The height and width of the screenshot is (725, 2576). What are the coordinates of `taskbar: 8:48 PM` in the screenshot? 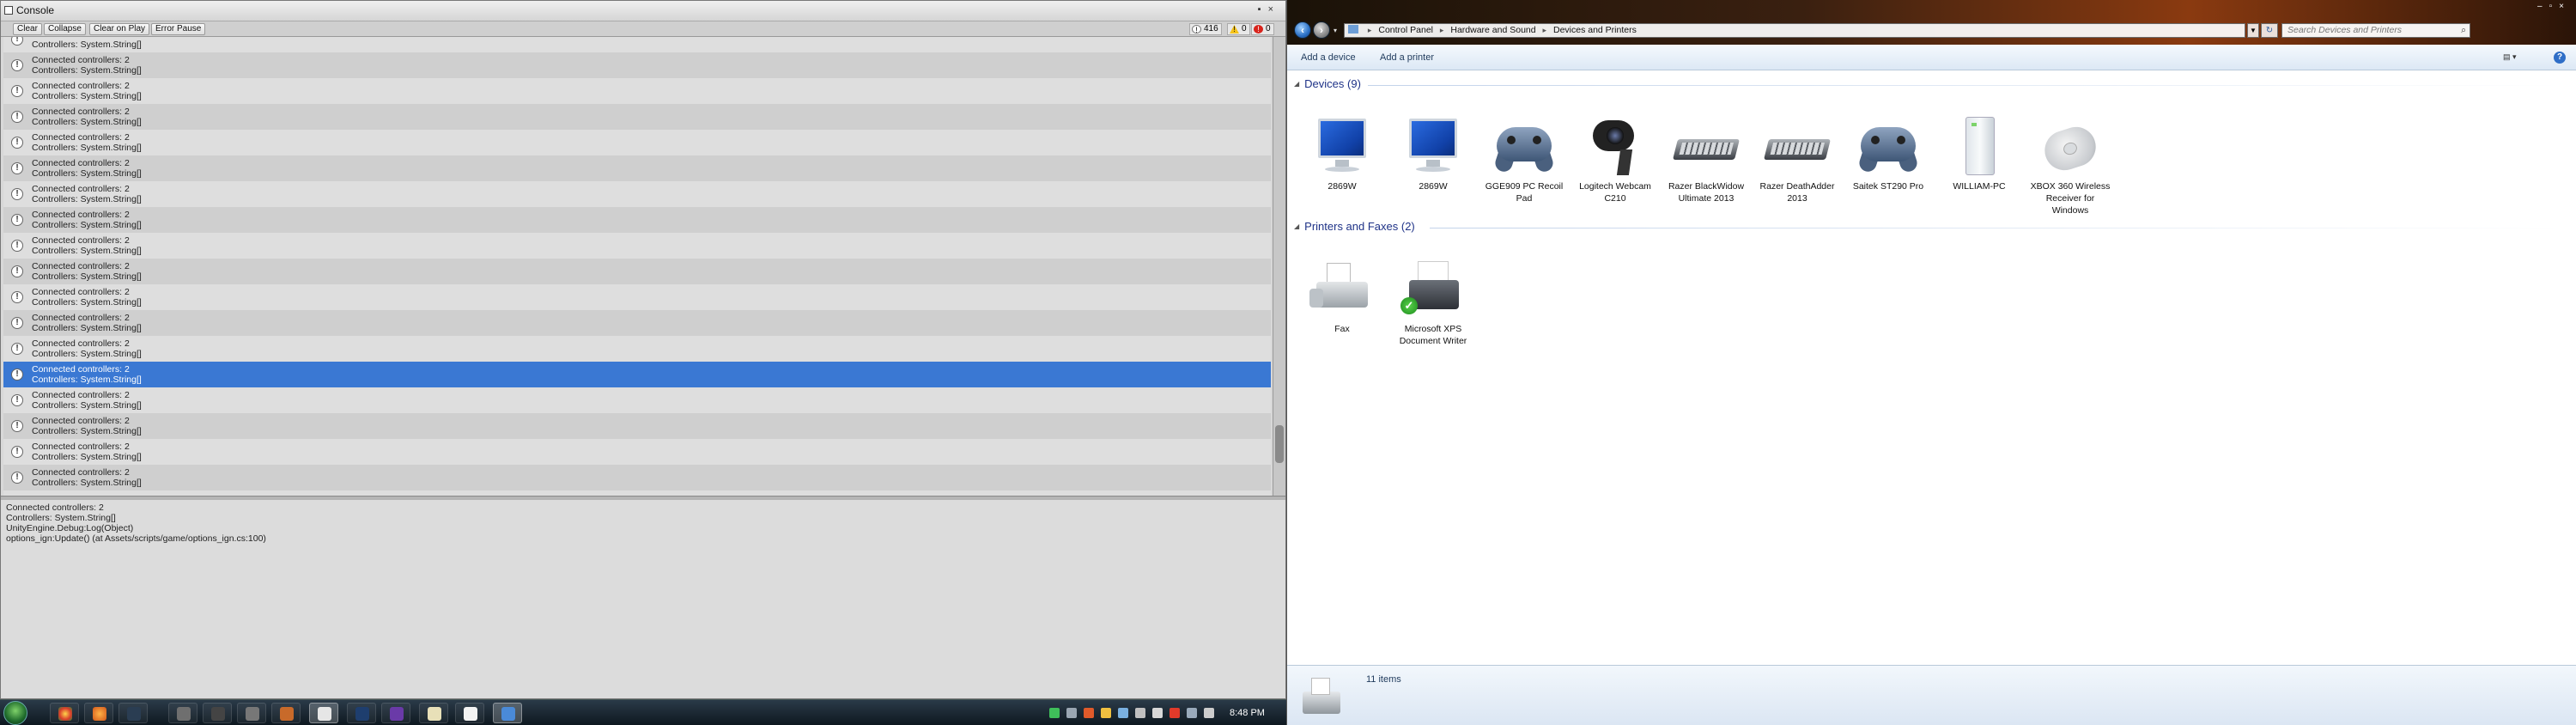 It's located at (643, 712).